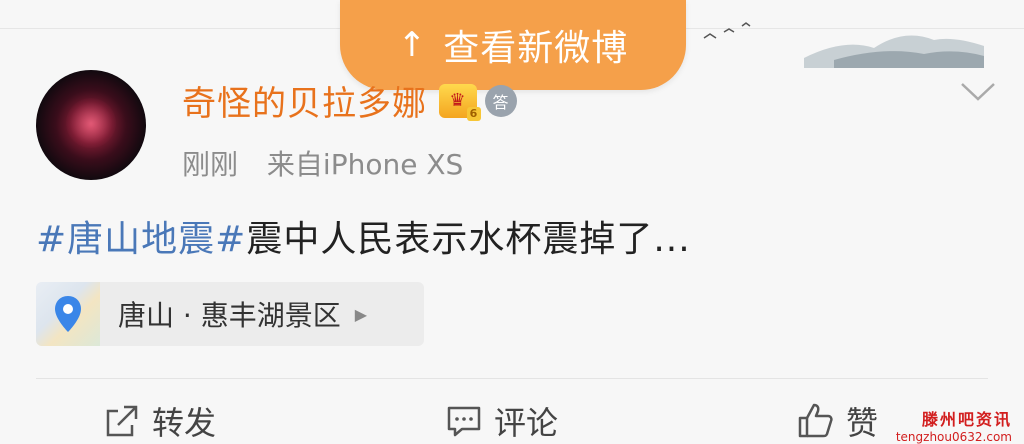 The image size is (1024, 444). Describe the element at coordinates (953, 437) in the screenshot. I see `watermark-url: tengzhou0632.com` at that location.